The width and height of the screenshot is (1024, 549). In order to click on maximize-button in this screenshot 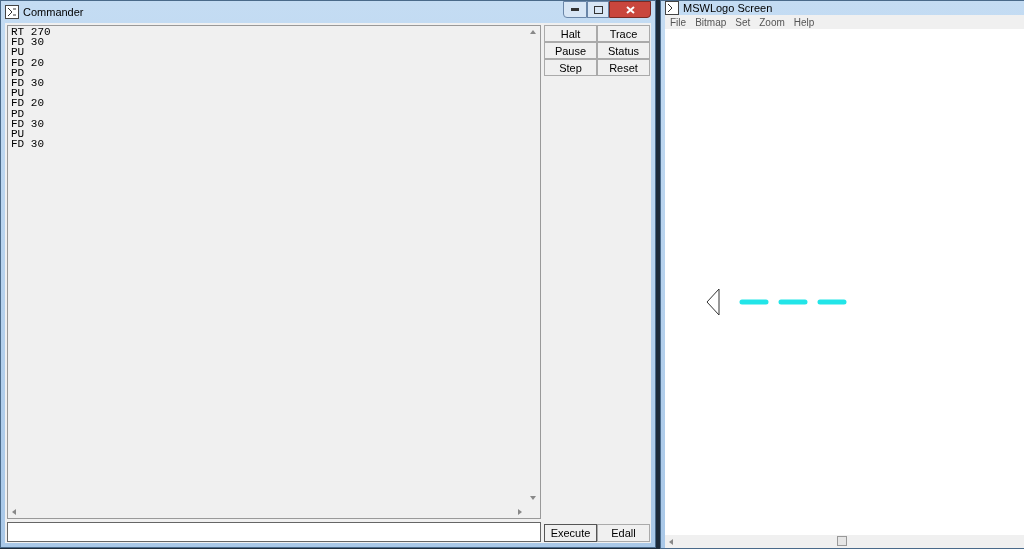, I will do `click(598, 9)`.